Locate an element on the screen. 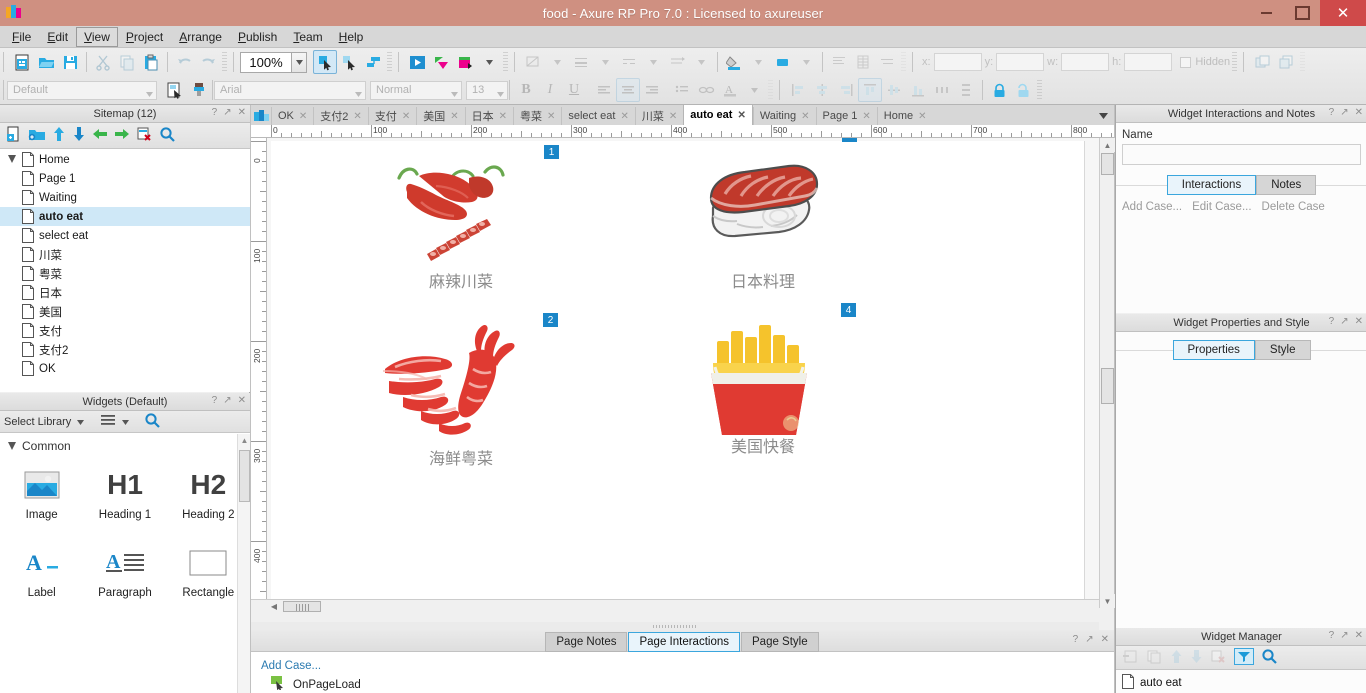 The image size is (1366, 693). widgets-scroll-thumb is located at coordinates (244, 476).